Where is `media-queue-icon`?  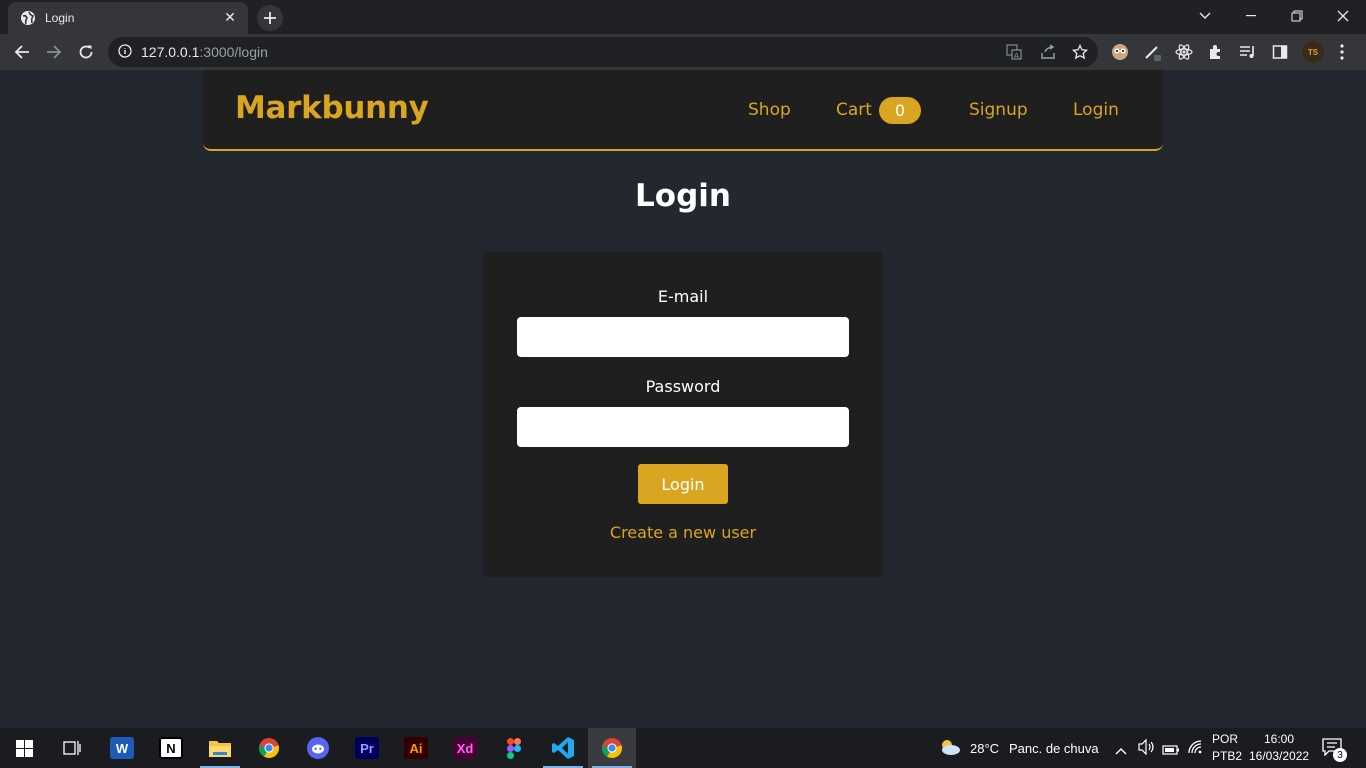
media-queue-icon is located at coordinates (1248, 52).